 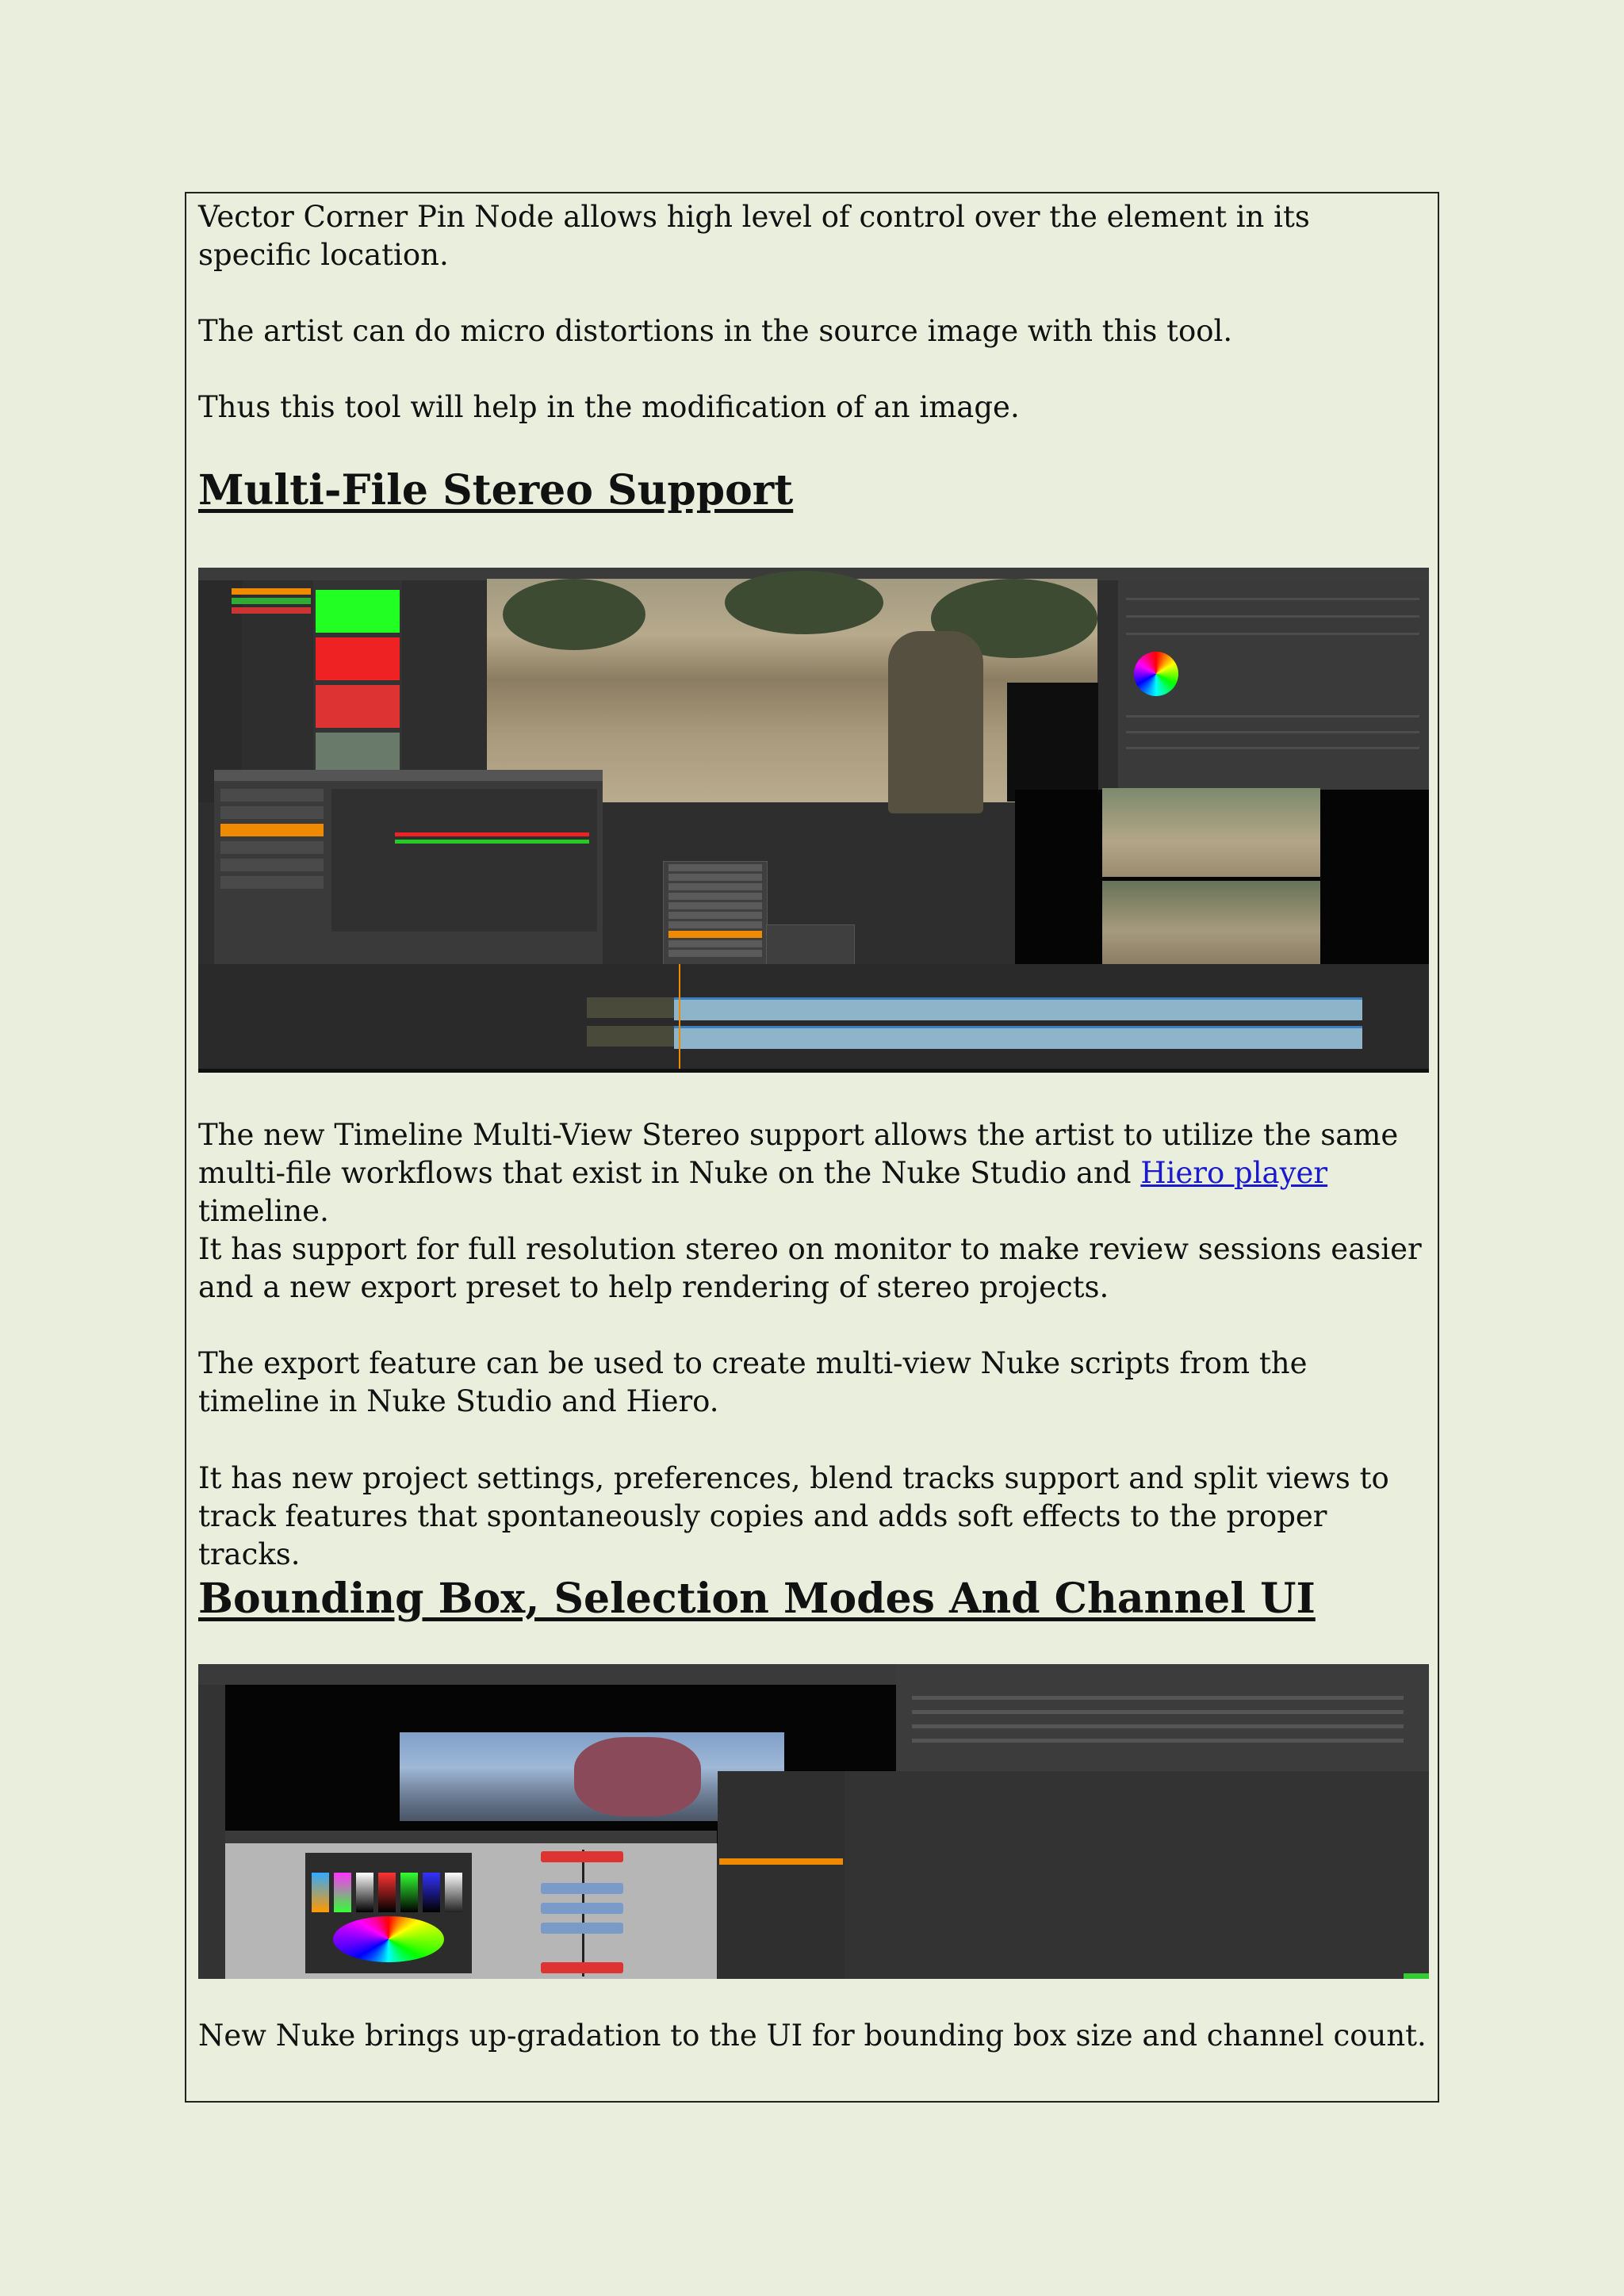 I want to click on node-toolbar, so click(x=211, y=1832).